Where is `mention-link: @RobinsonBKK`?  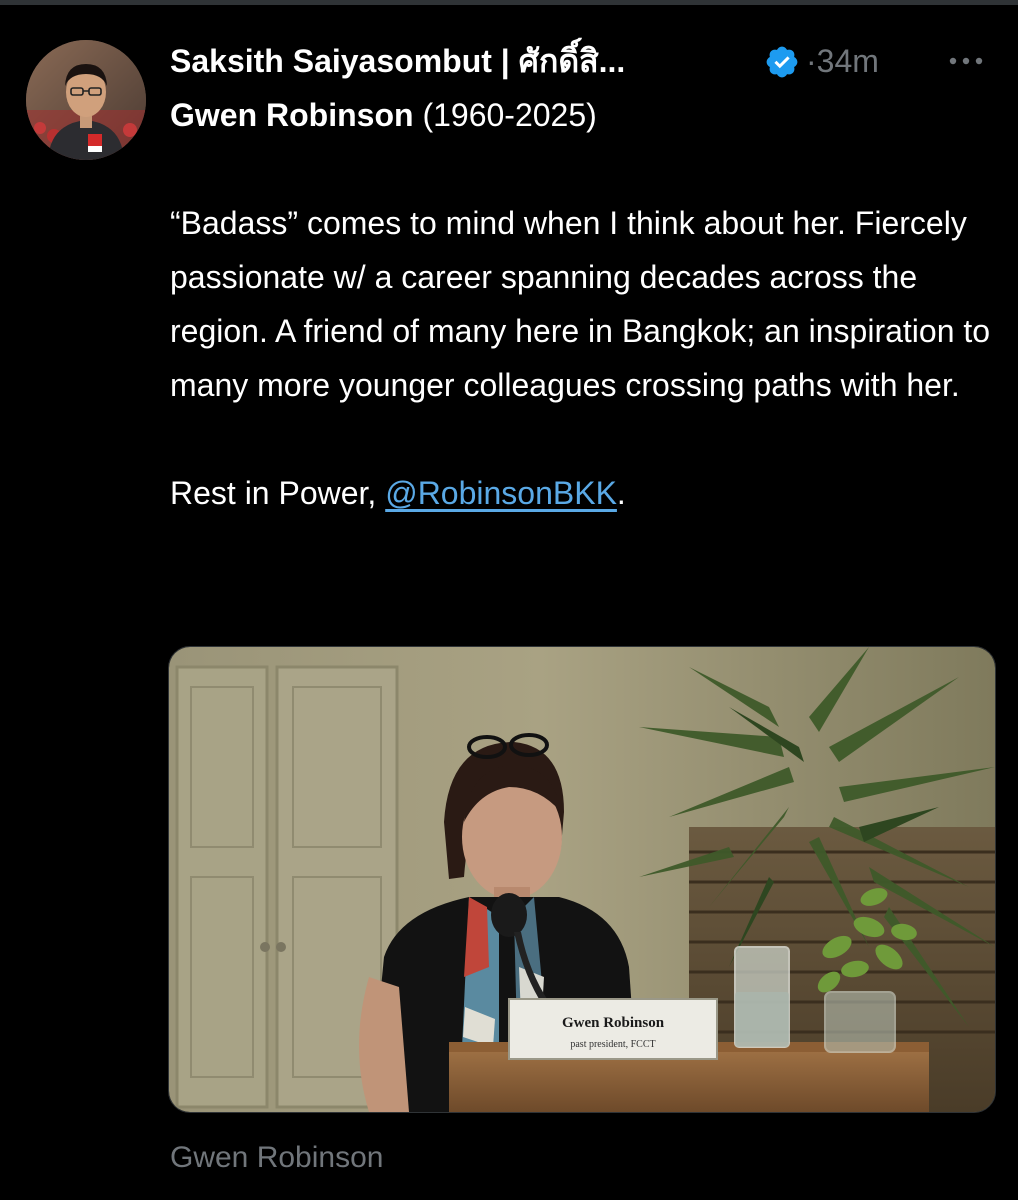 mention-link: @RobinsonBKK is located at coordinates (501, 493).